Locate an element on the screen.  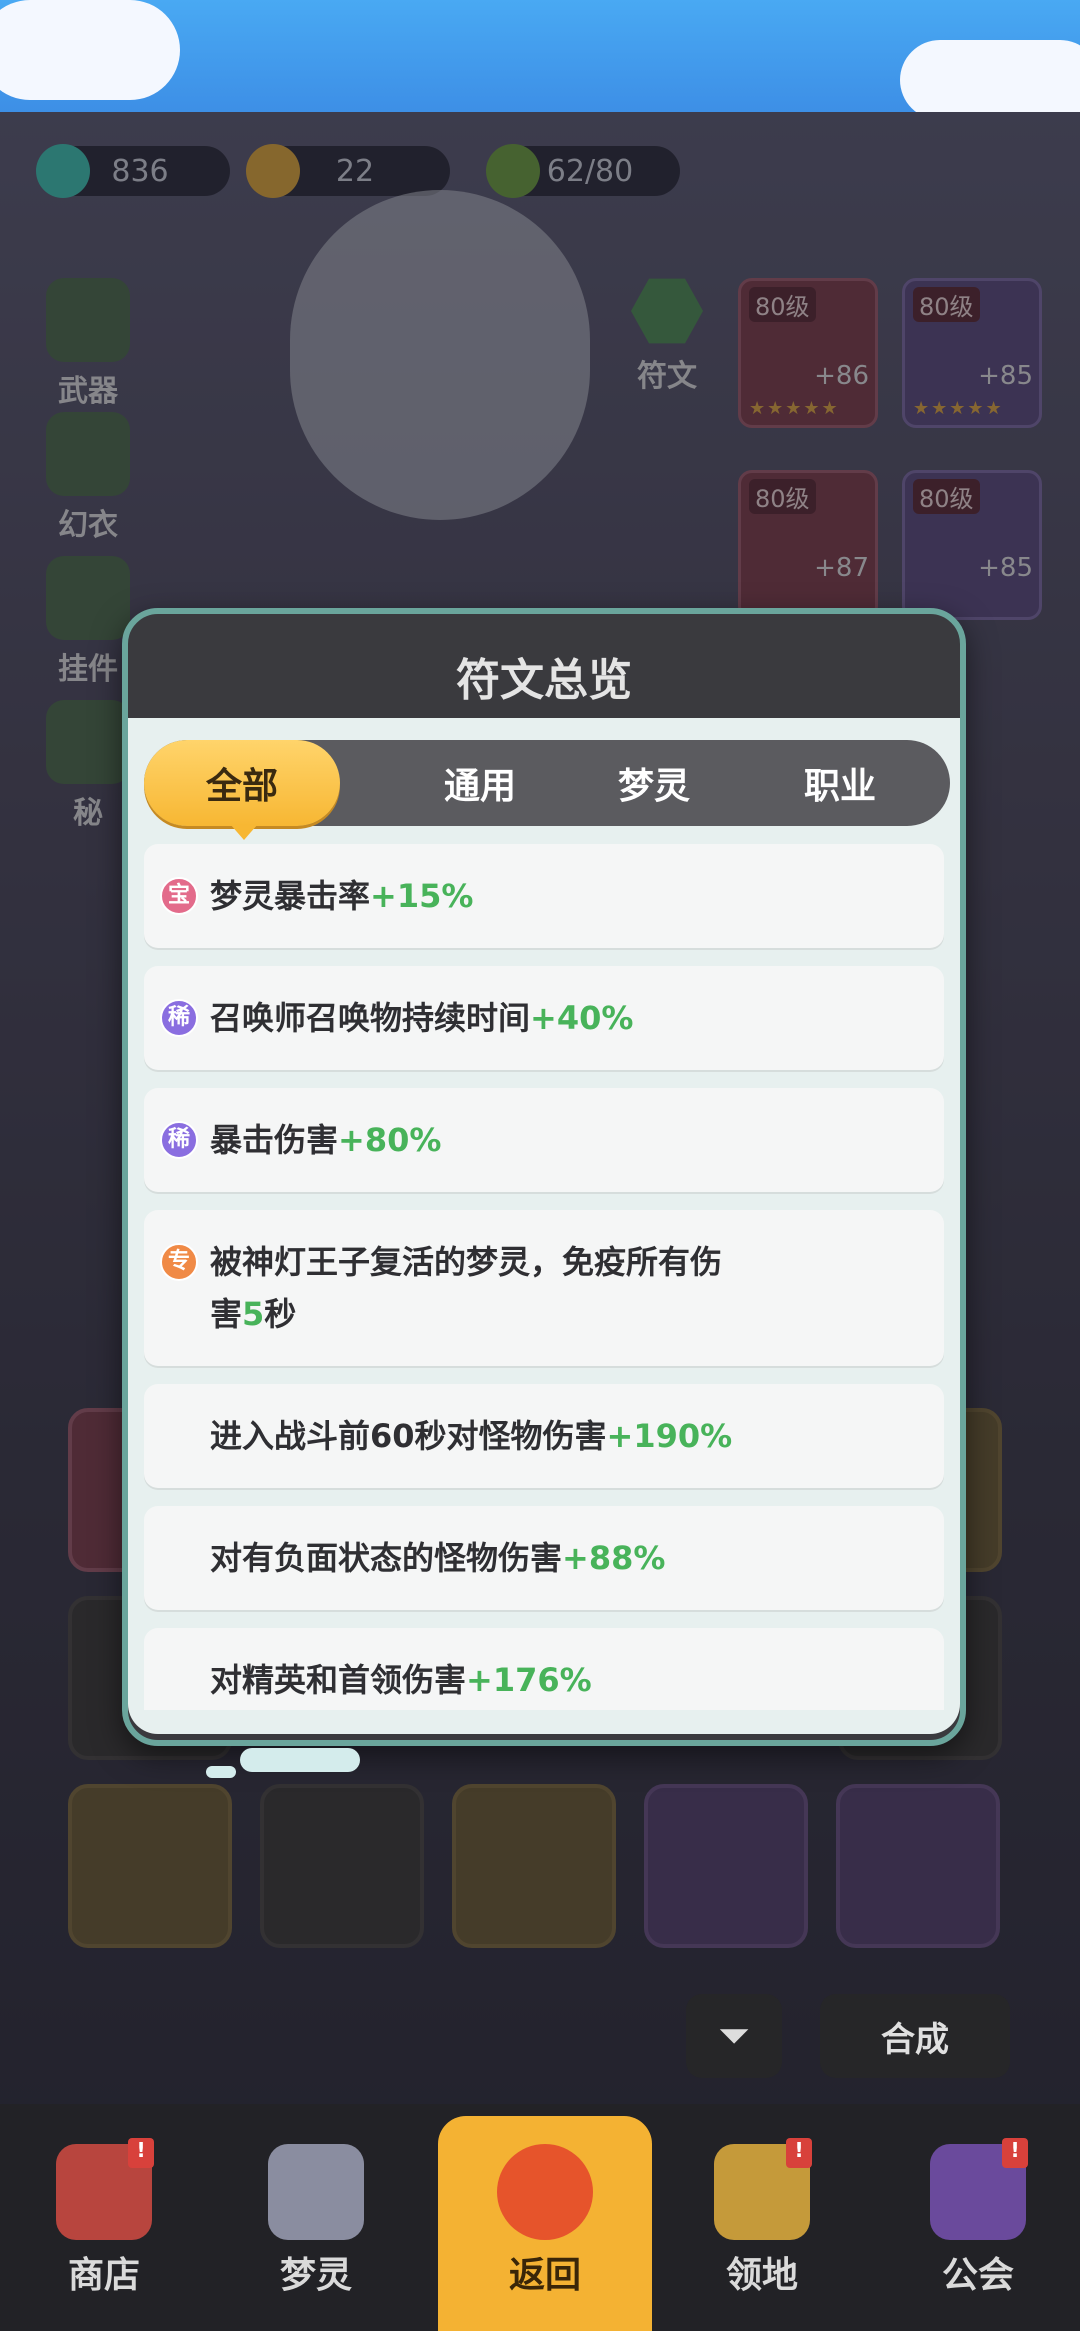
effect-value: +40% is located at coordinates (582, 1018).